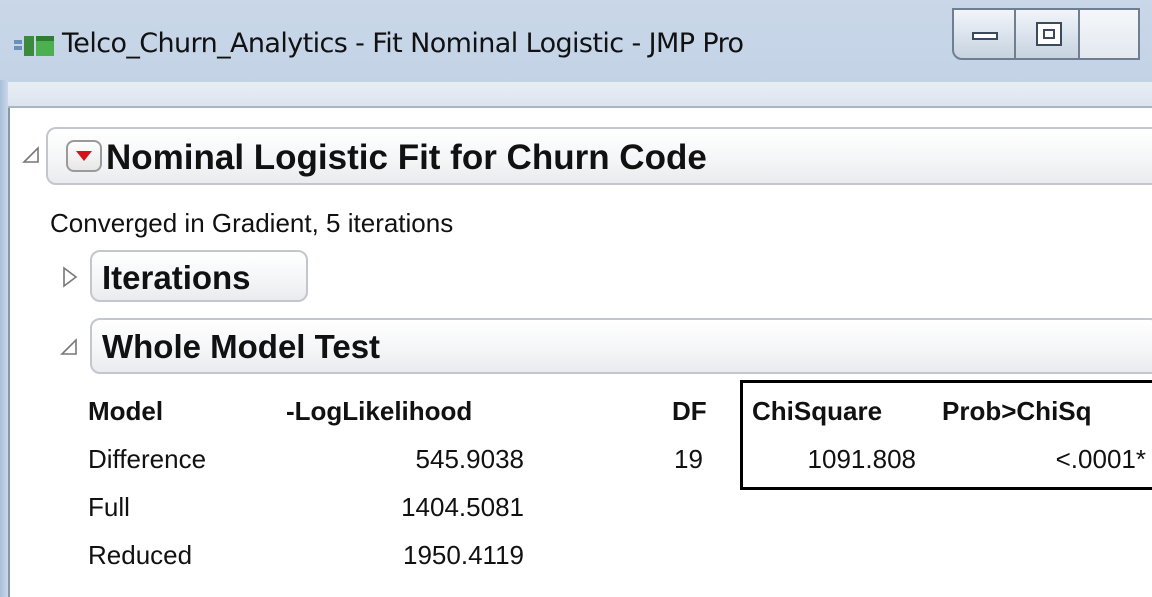 This screenshot has width=1152, height=597. I want to click on restore-icon, so click(1049, 34).